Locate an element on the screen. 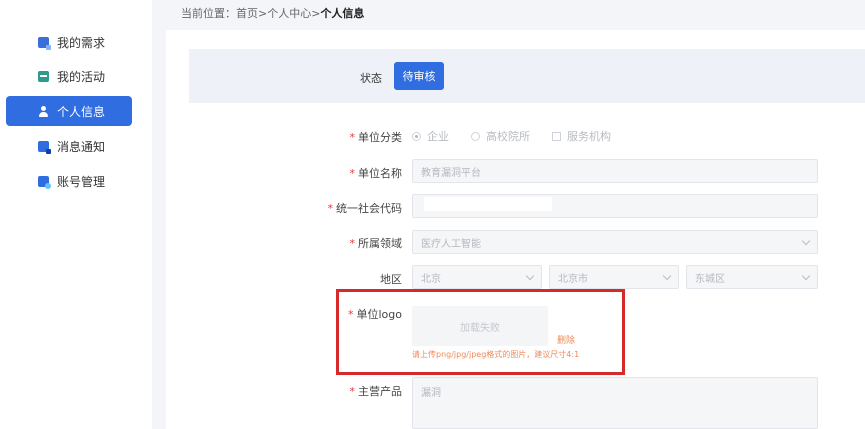 The height and width of the screenshot is (429, 865). sidebar-item-notifications: 消息通知 is located at coordinates (69, 146).